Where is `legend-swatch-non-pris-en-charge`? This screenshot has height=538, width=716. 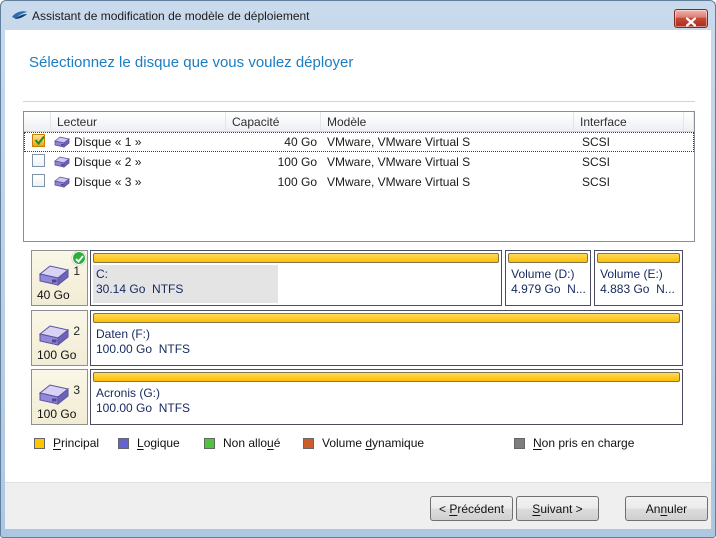 legend-swatch-non-pris-en-charge is located at coordinates (519, 443).